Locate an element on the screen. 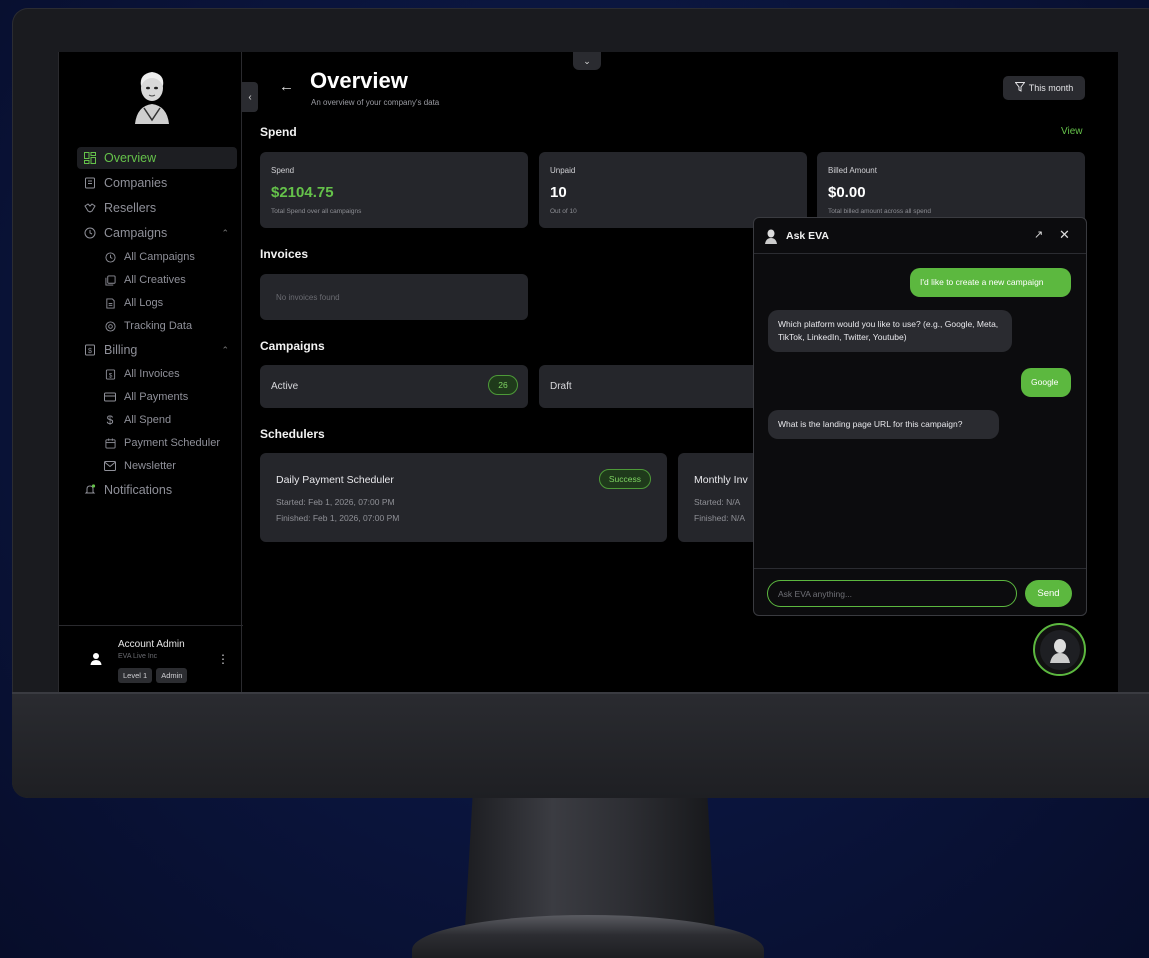  sidebar-item-all-logs: All Logs is located at coordinates (157, 303).